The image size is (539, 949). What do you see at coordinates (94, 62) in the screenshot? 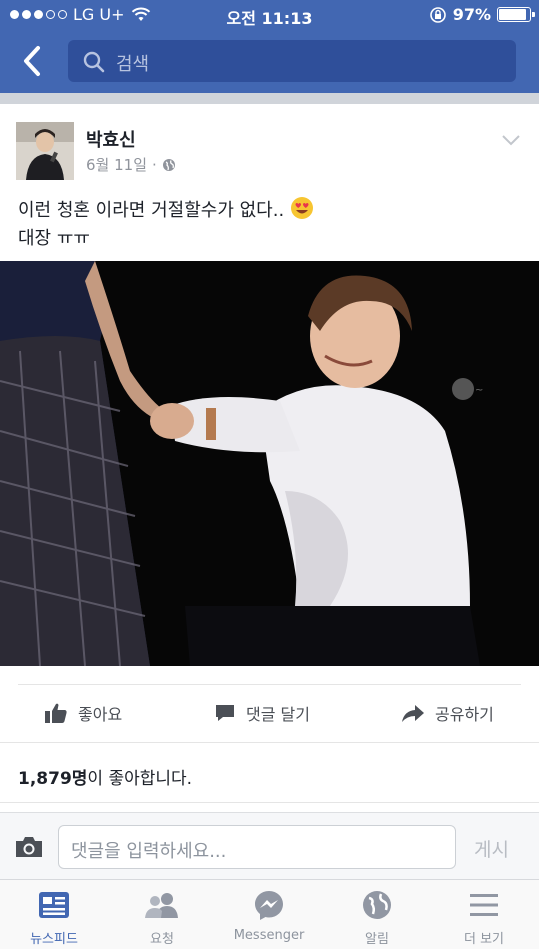
I see `search-icon` at bounding box center [94, 62].